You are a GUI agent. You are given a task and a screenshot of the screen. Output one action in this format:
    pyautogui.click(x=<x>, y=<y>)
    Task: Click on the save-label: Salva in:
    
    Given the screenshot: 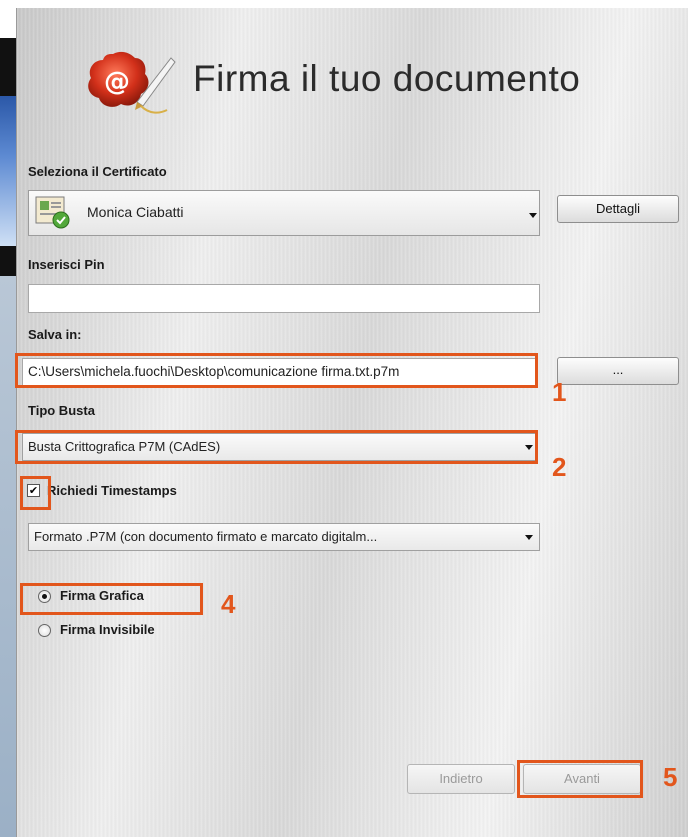 What is the action you would take?
    pyautogui.click(x=55, y=334)
    